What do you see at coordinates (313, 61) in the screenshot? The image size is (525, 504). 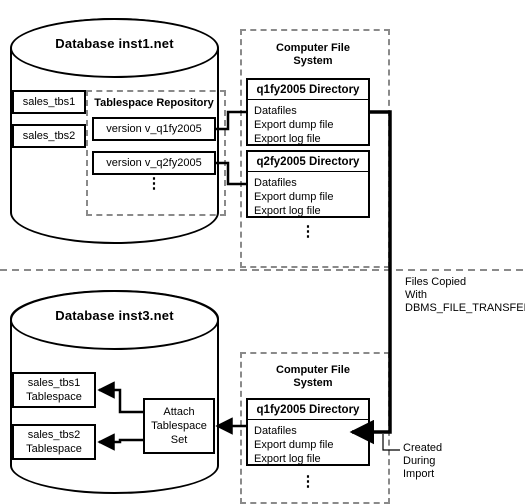 I see `top-file-system-title-line2: System` at bounding box center [313, 61].